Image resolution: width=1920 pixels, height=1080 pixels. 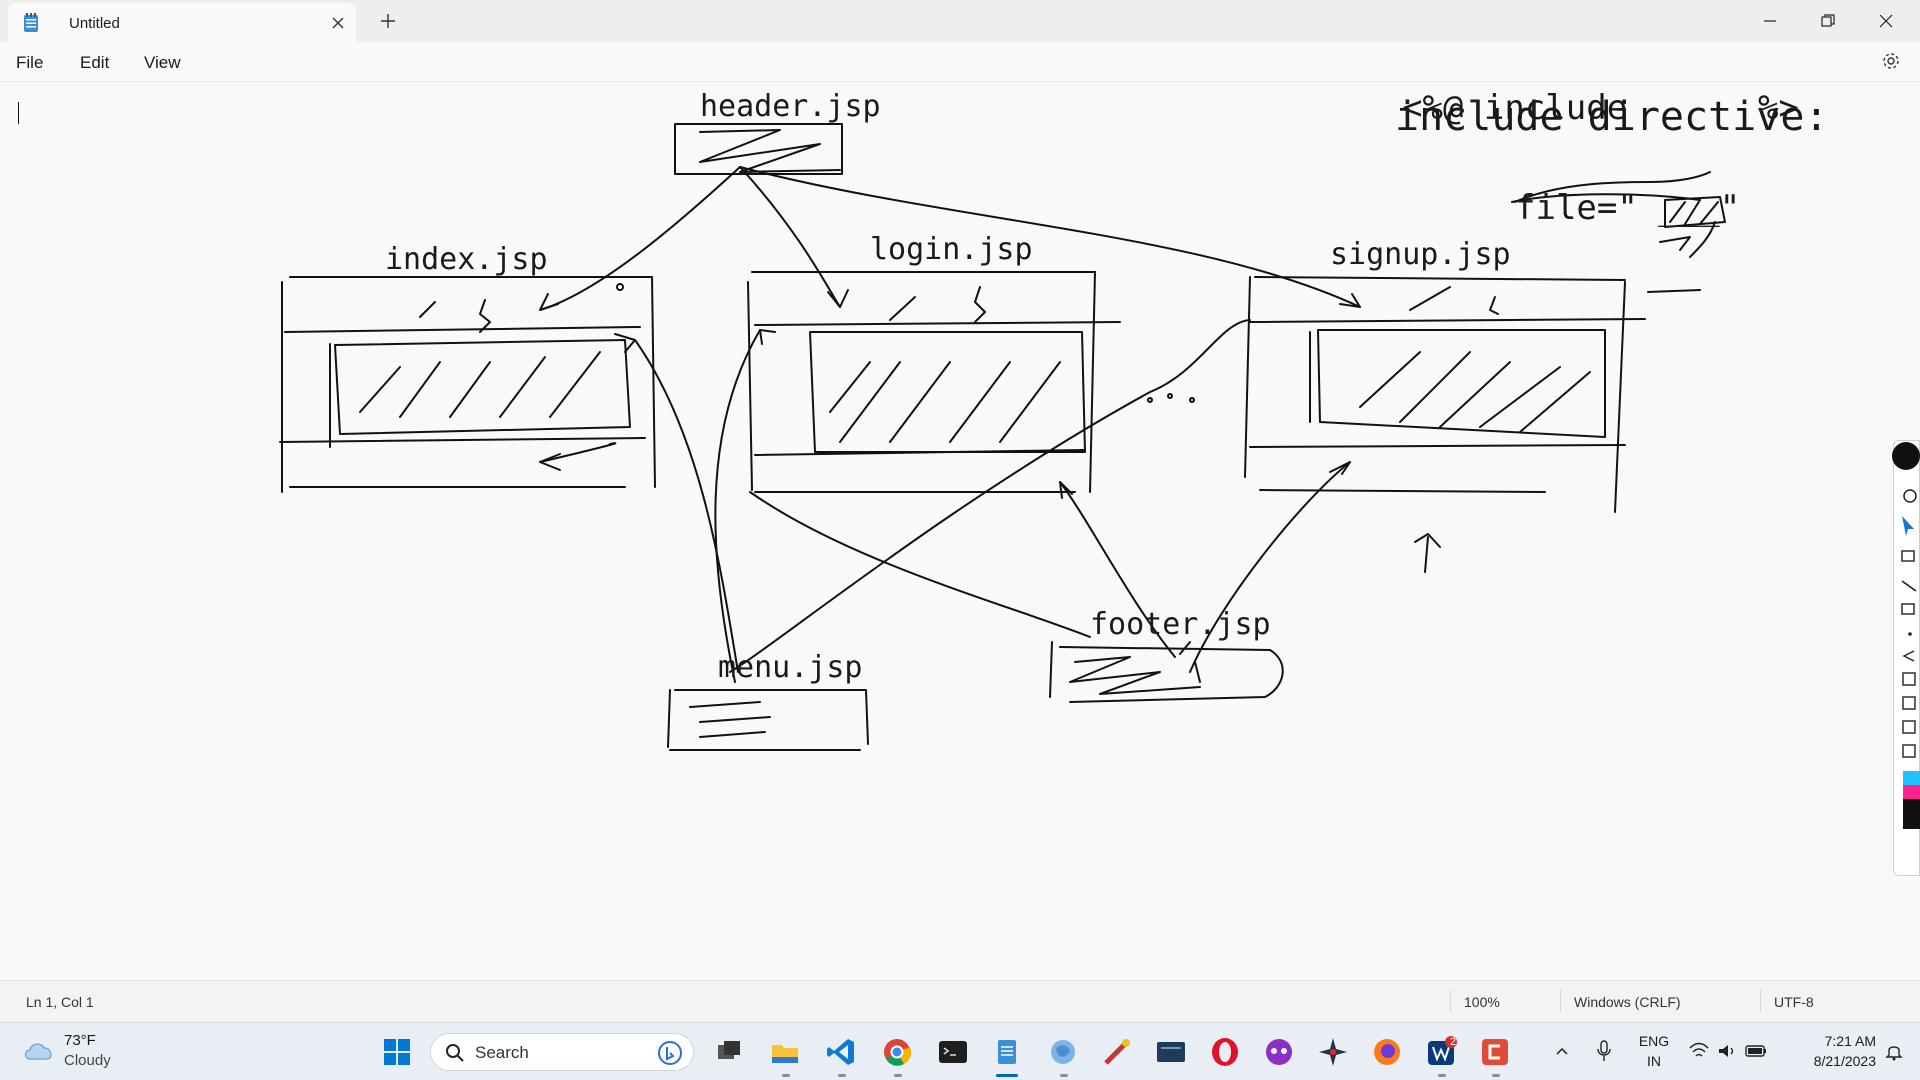 What do you see at coordinates (1453, 1042) in the screenshot?
I see `notification-badge: 2` at bounding box center [1453, 1042].